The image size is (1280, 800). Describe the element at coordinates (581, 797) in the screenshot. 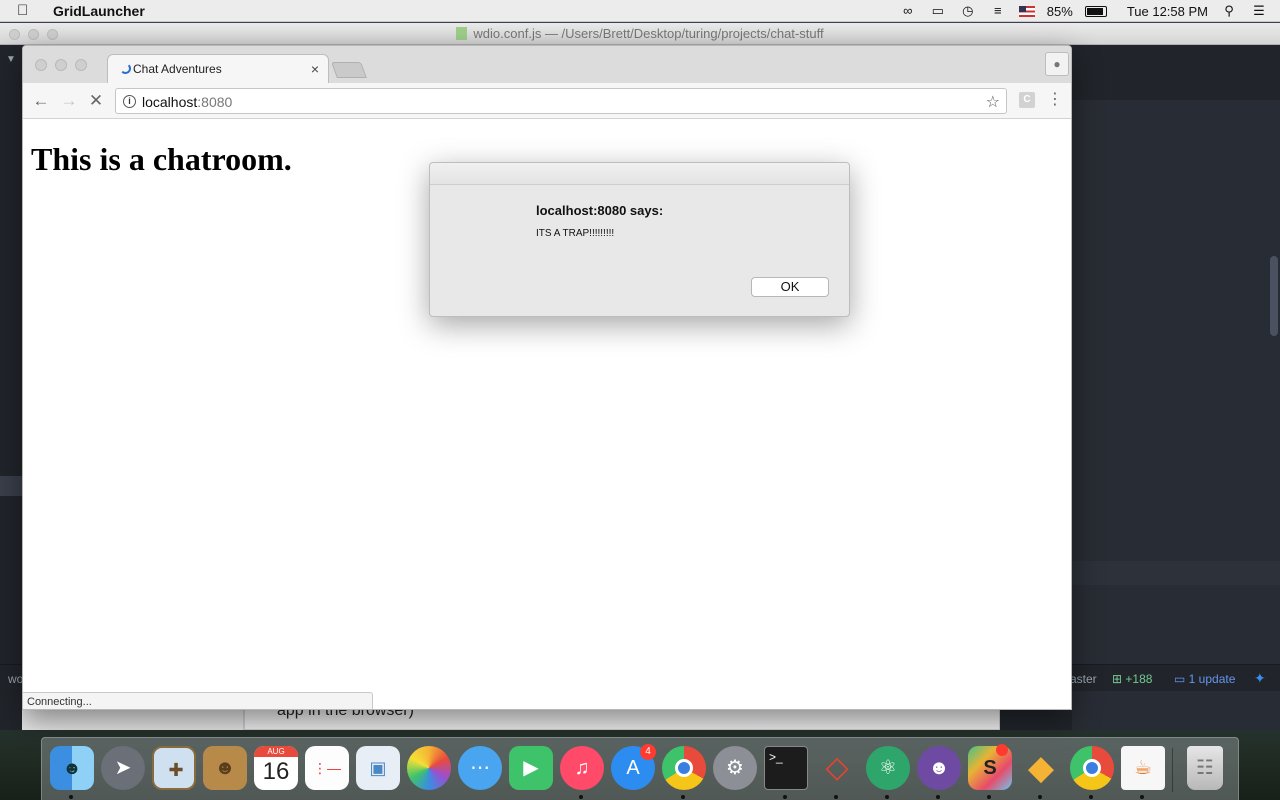

I see `itunes-running-dot` at that location.